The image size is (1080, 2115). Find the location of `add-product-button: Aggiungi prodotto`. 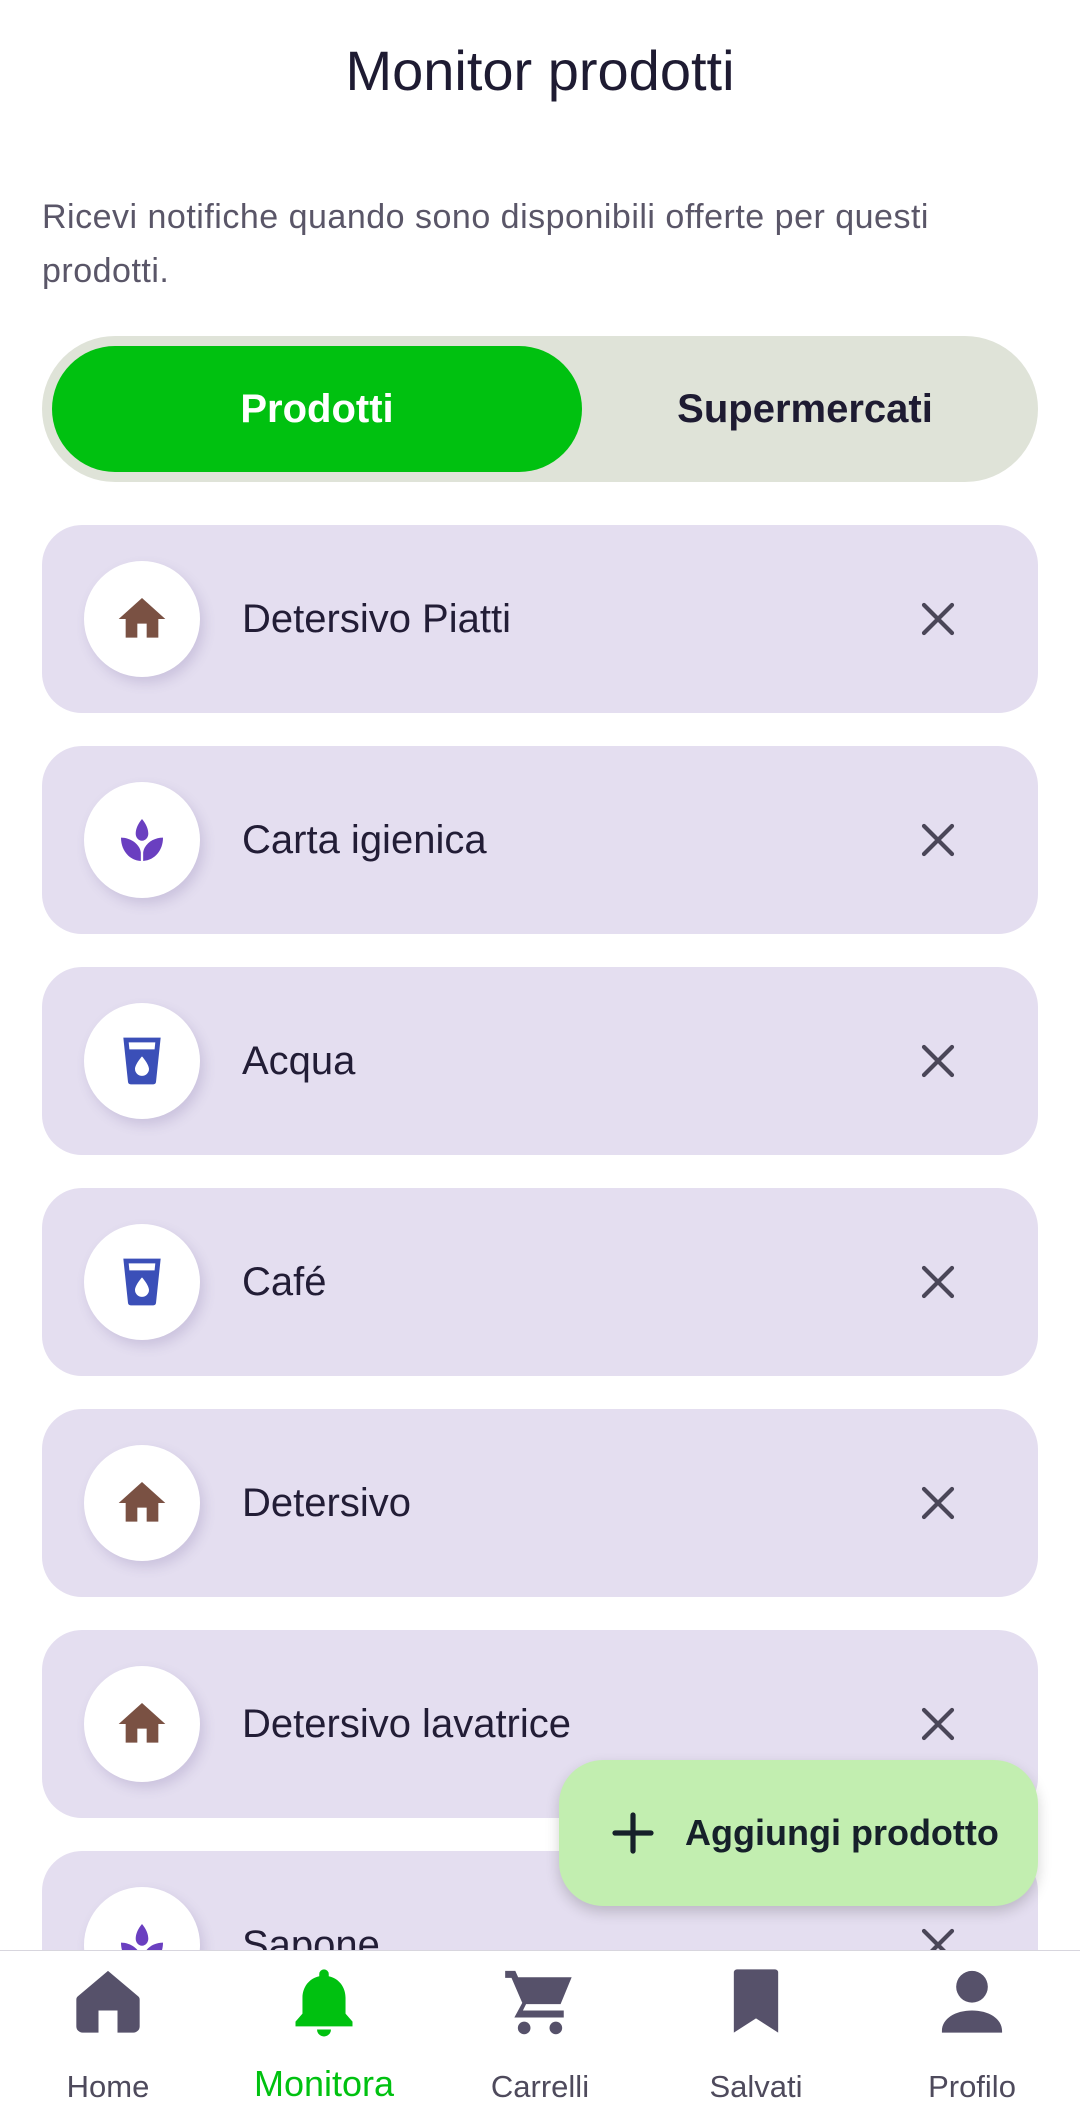

add-product-button: Aggiungi prodotto is located at coordinates (798, 1833).